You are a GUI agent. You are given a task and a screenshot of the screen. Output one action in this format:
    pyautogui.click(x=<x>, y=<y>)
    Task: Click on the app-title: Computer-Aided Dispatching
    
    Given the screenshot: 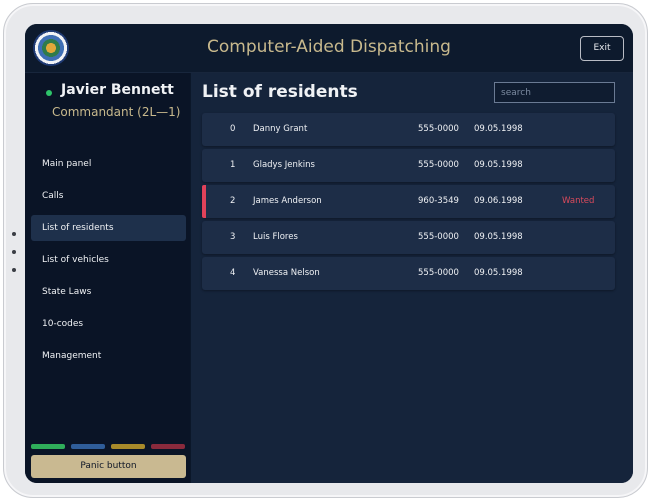 What is the action you would take?
    pyautogui.click(x=329, y=47)
    